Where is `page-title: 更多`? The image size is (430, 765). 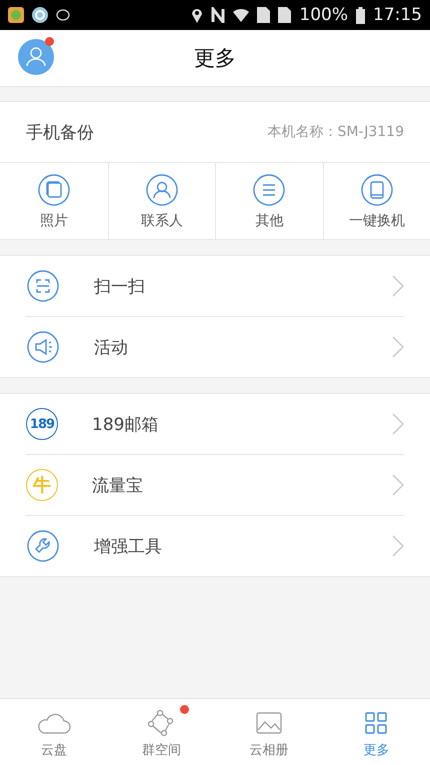
page-title: 更多 is located at coordinates (215, 58).